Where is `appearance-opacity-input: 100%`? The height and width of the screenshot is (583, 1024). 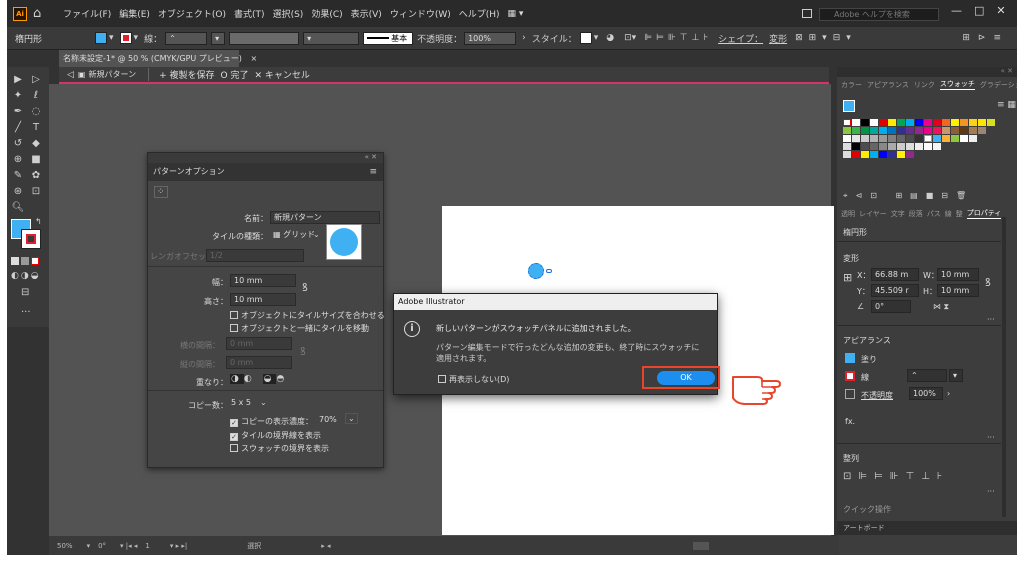 appearance-opacity-input: 100% is located at coordinates (926, 393).